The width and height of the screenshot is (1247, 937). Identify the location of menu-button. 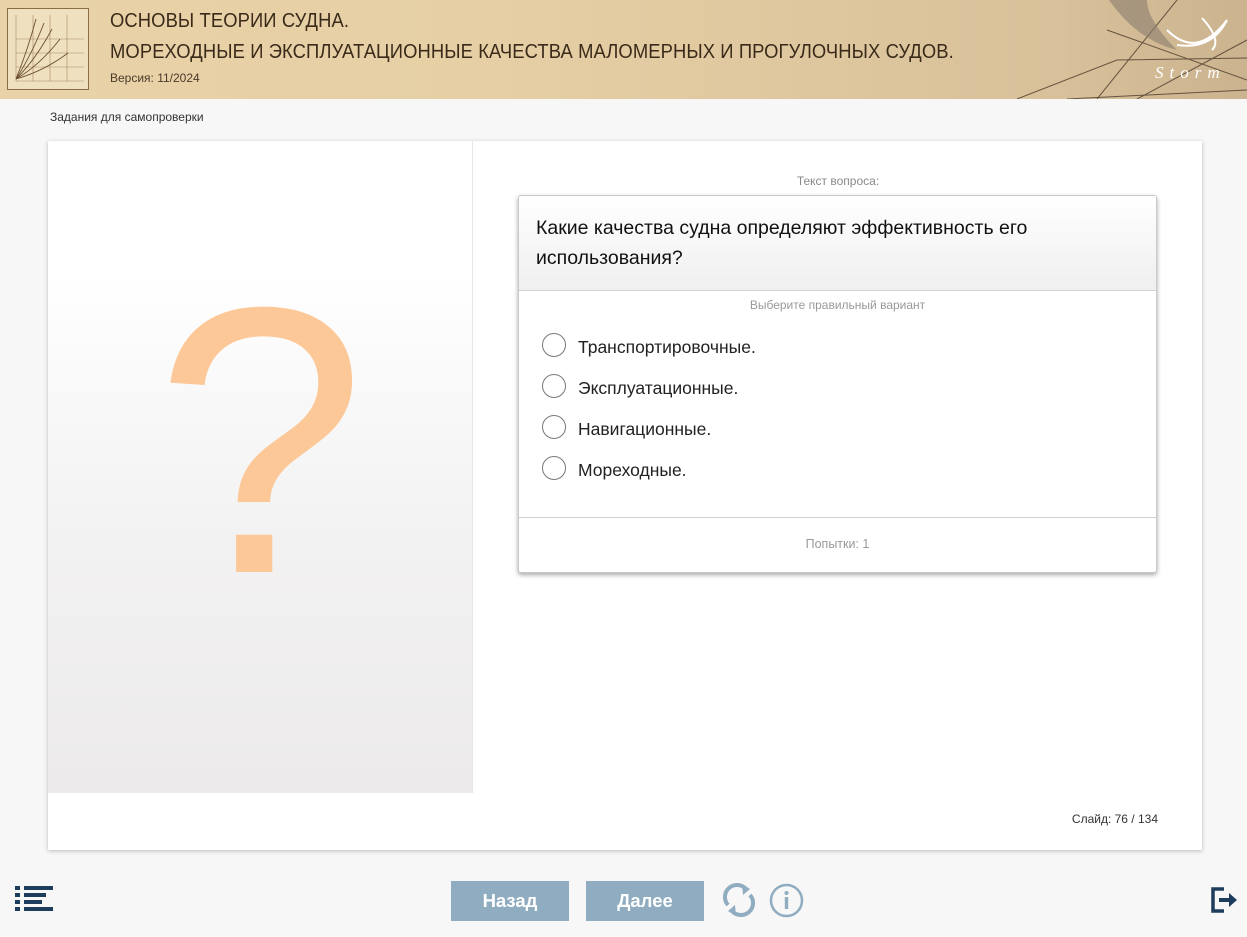
(34, 899).